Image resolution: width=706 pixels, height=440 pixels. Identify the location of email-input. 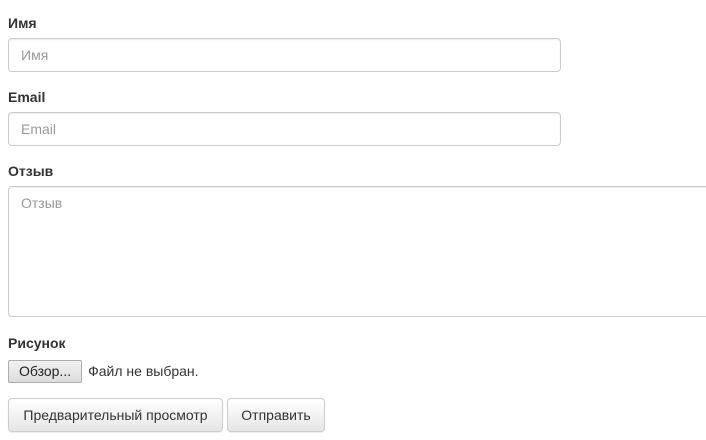
(284, 129).